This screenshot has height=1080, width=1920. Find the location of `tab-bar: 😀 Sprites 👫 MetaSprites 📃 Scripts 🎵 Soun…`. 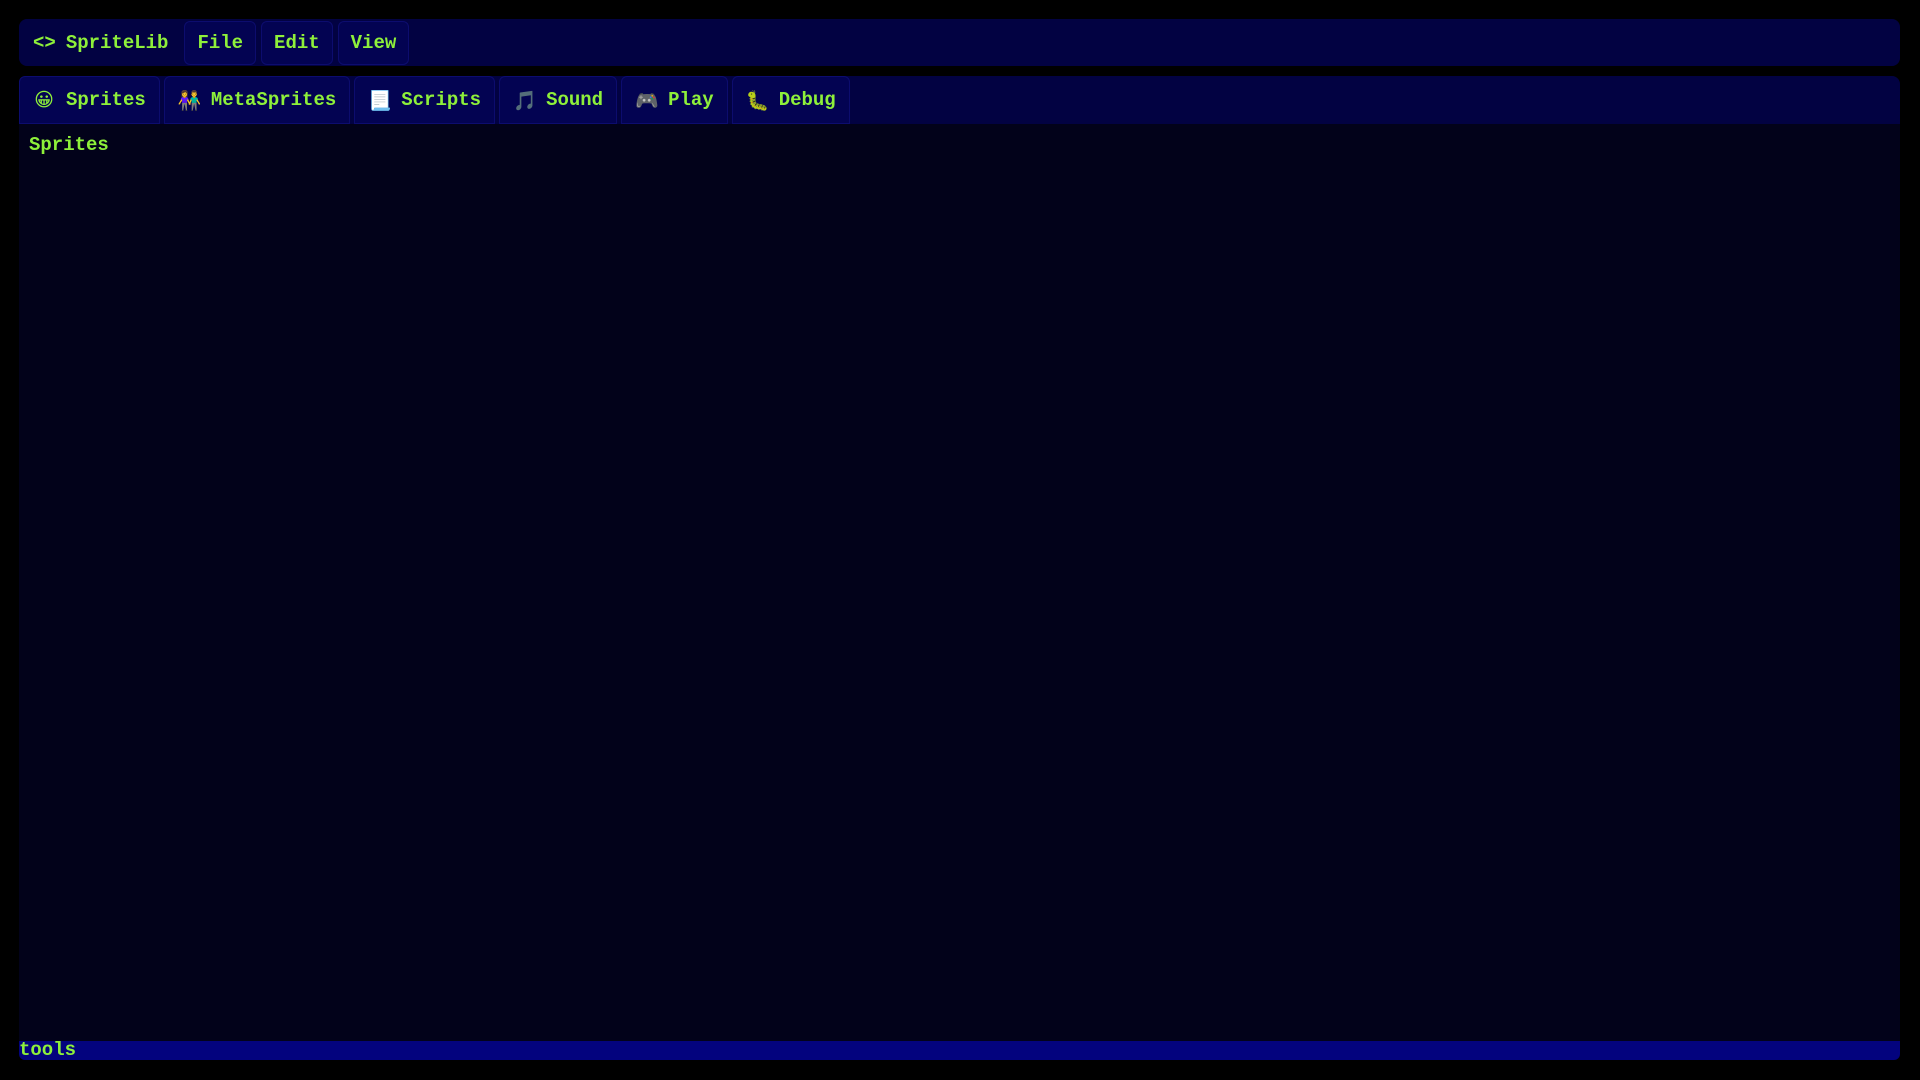

tab-bar: 😀 Sprites 👫 MetaSprites 📃 Scripts 🎵 Soun… is located at coordinates (959, 100).